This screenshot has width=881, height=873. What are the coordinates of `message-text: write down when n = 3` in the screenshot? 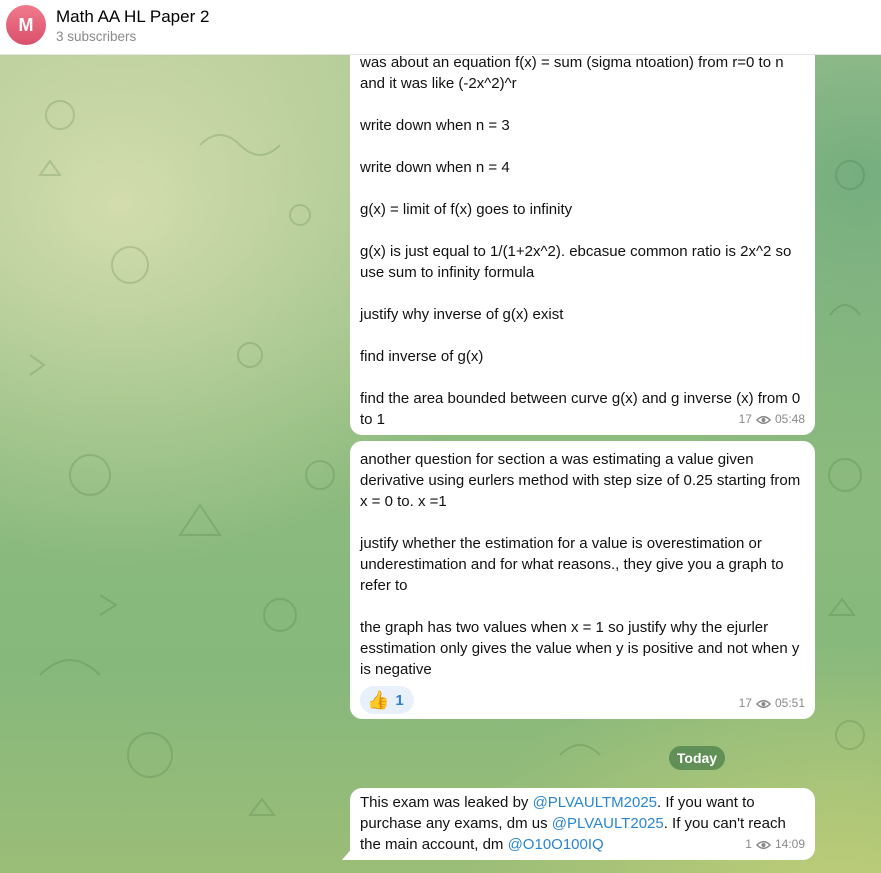 It's located at (435, 125).